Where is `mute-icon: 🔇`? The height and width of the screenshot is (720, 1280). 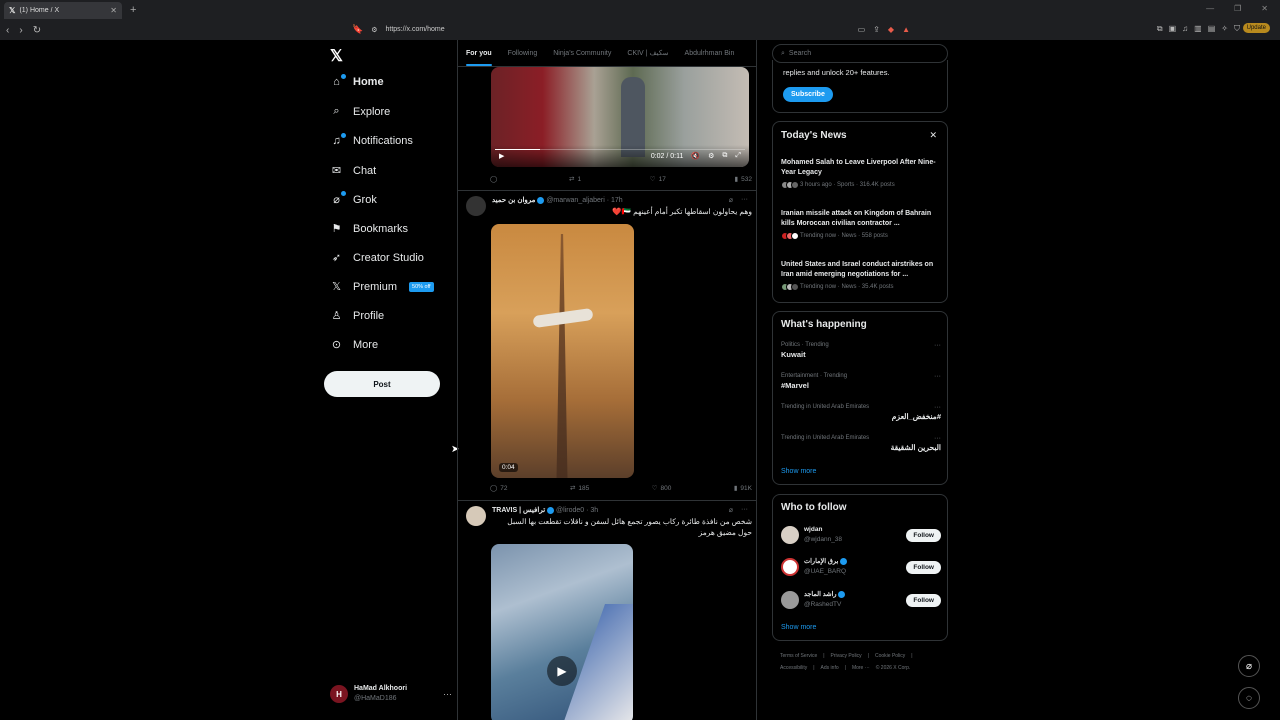 mute-icon: 🔇 is located at coordinates (695, 156).